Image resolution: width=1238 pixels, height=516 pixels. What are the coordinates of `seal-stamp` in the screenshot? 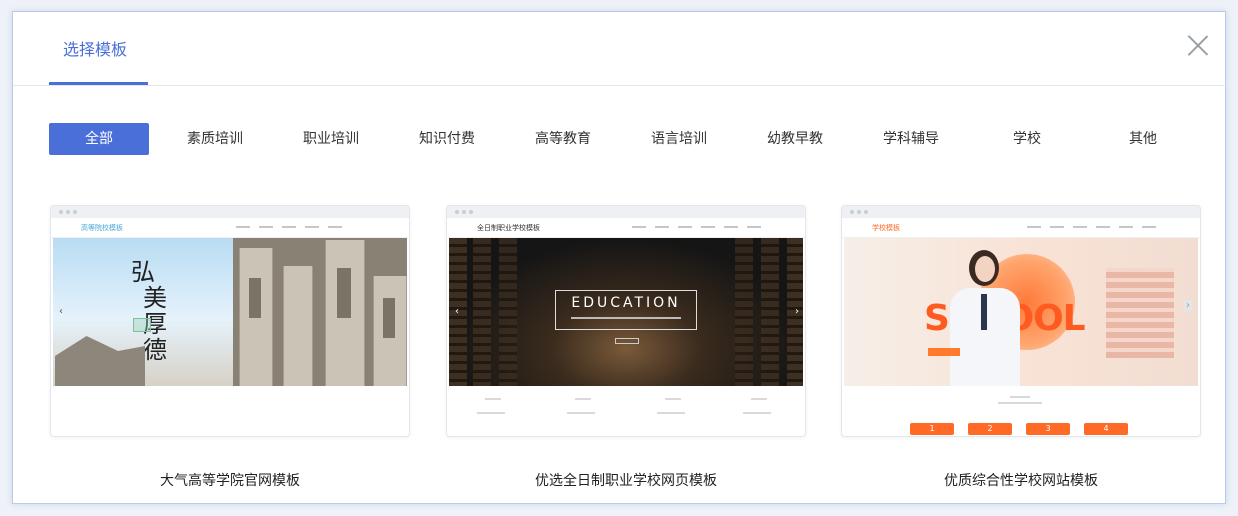 It's located at (142, 325).